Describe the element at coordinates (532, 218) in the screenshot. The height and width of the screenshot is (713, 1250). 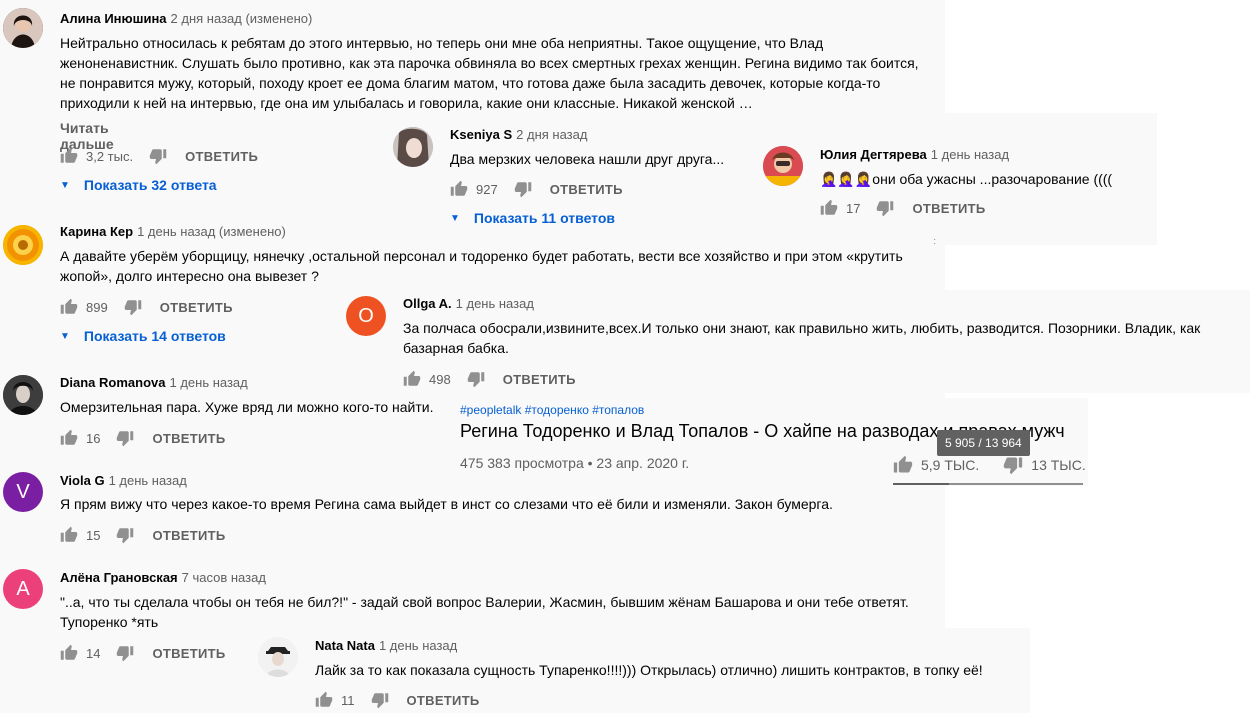
I see `show-replies-button: ▼ Показать 11 ответов` at that location.